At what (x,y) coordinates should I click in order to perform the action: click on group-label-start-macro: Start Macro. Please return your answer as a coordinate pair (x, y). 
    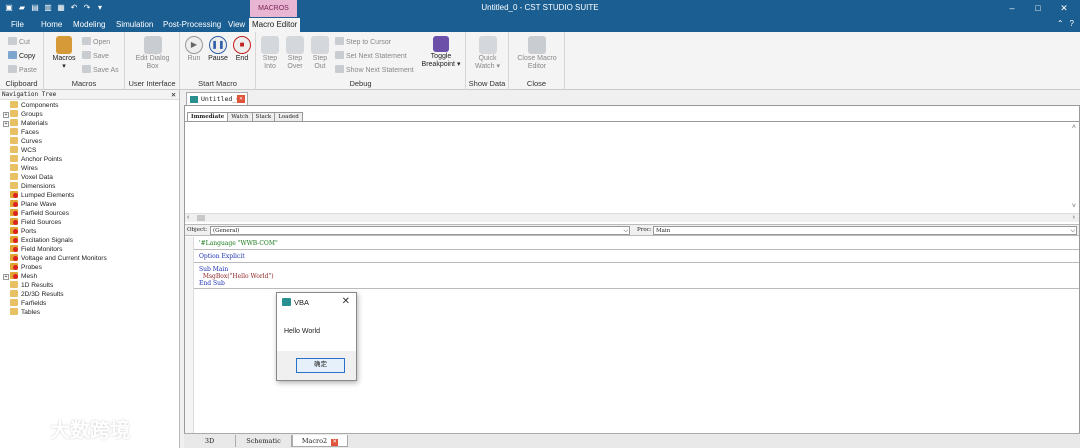
    Looking at the image, I should click on (217, 83).